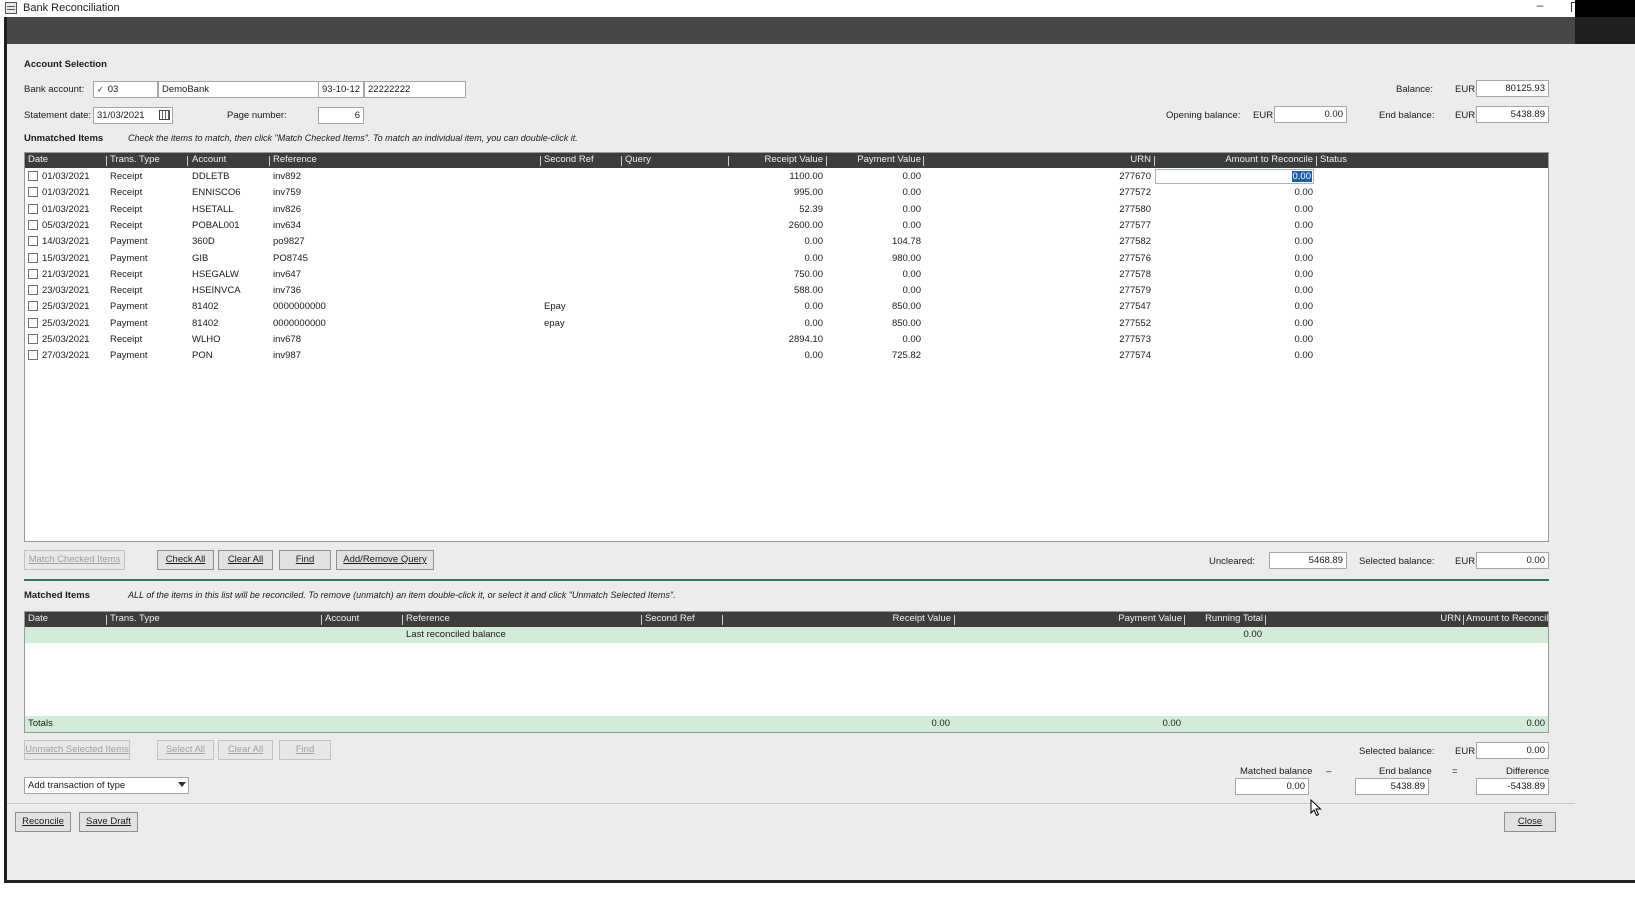 The width and height of the screenshot is (1635, 912). I want to click on find-button: Find, so click(305, 560).